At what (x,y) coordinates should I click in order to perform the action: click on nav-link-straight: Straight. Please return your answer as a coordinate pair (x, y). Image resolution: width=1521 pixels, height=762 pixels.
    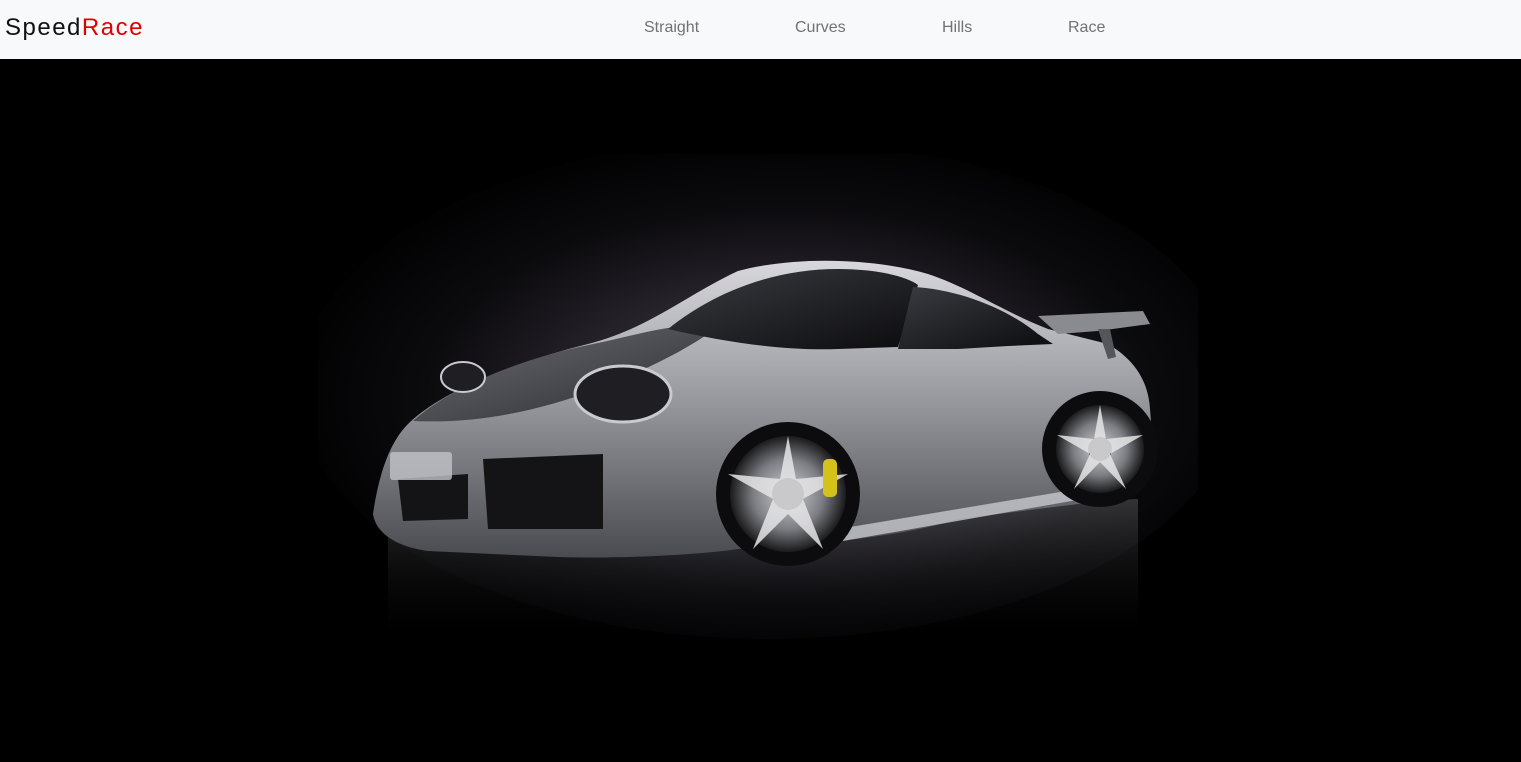
    Looking at the image, I should click on (671, 28).